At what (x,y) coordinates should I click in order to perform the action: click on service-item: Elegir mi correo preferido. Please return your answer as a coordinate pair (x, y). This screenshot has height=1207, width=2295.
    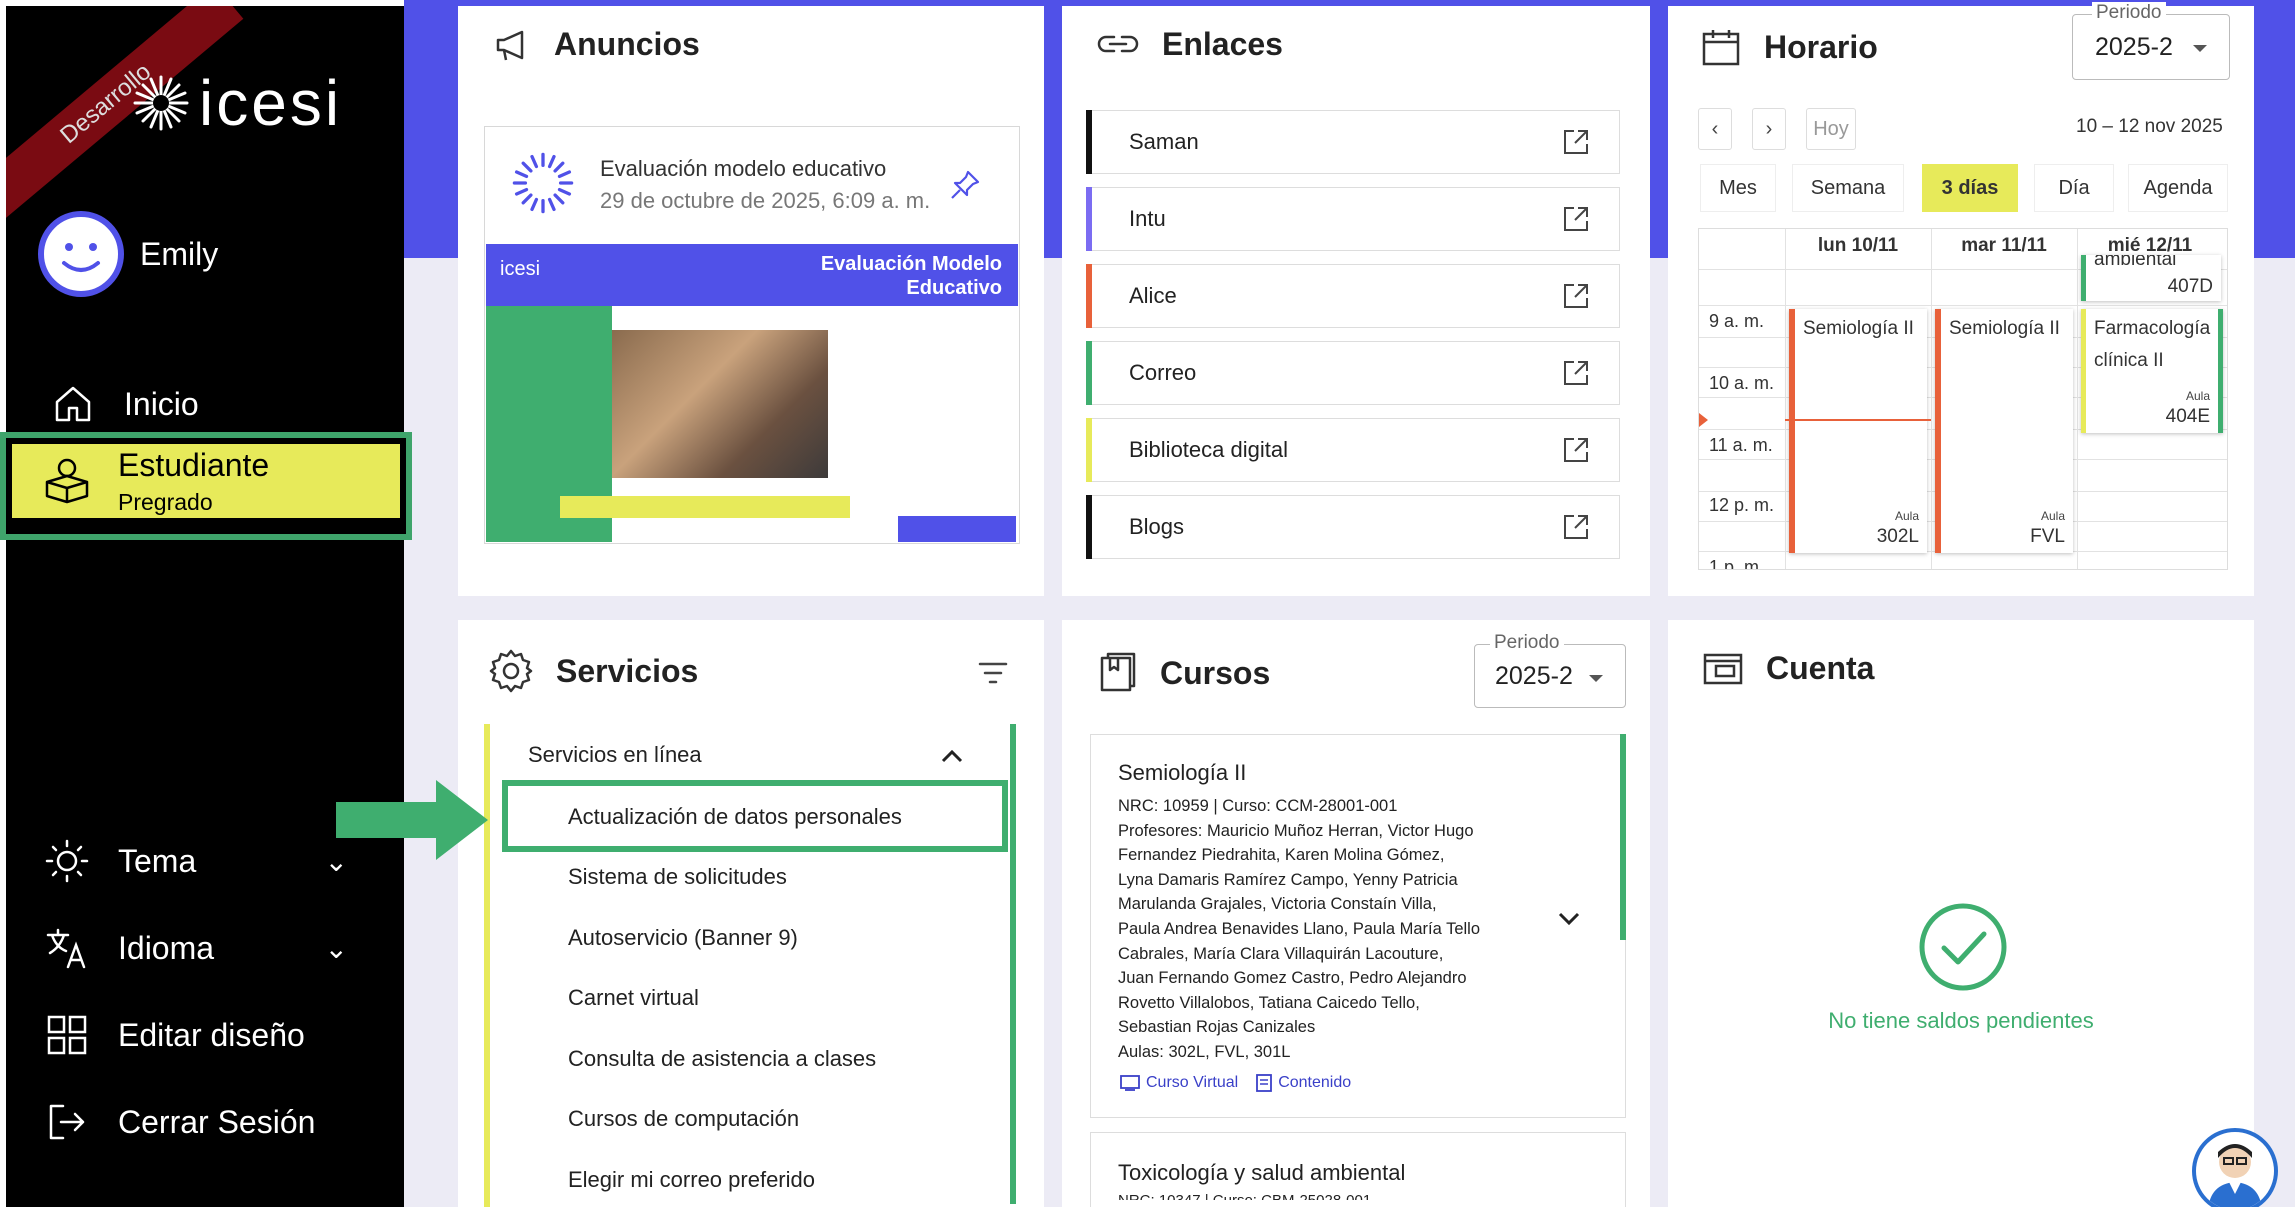
    Looking at the image, I should click on (691, 1180).